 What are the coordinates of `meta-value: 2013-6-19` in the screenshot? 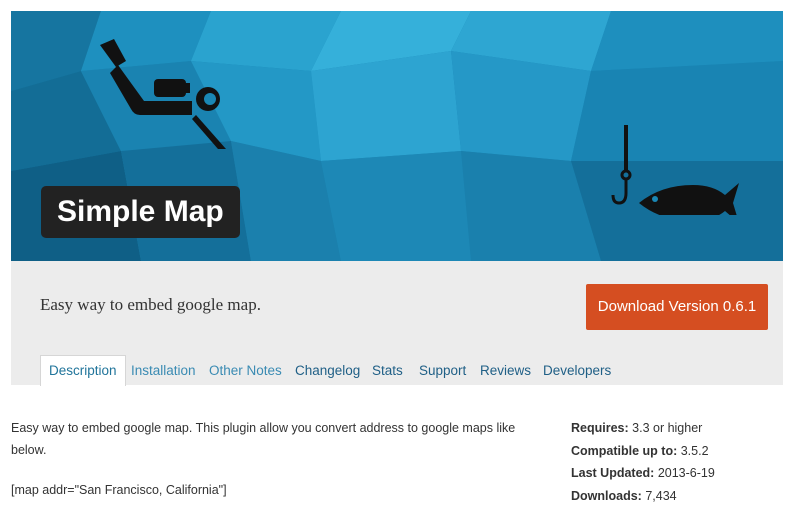 It's located at (686, 473).